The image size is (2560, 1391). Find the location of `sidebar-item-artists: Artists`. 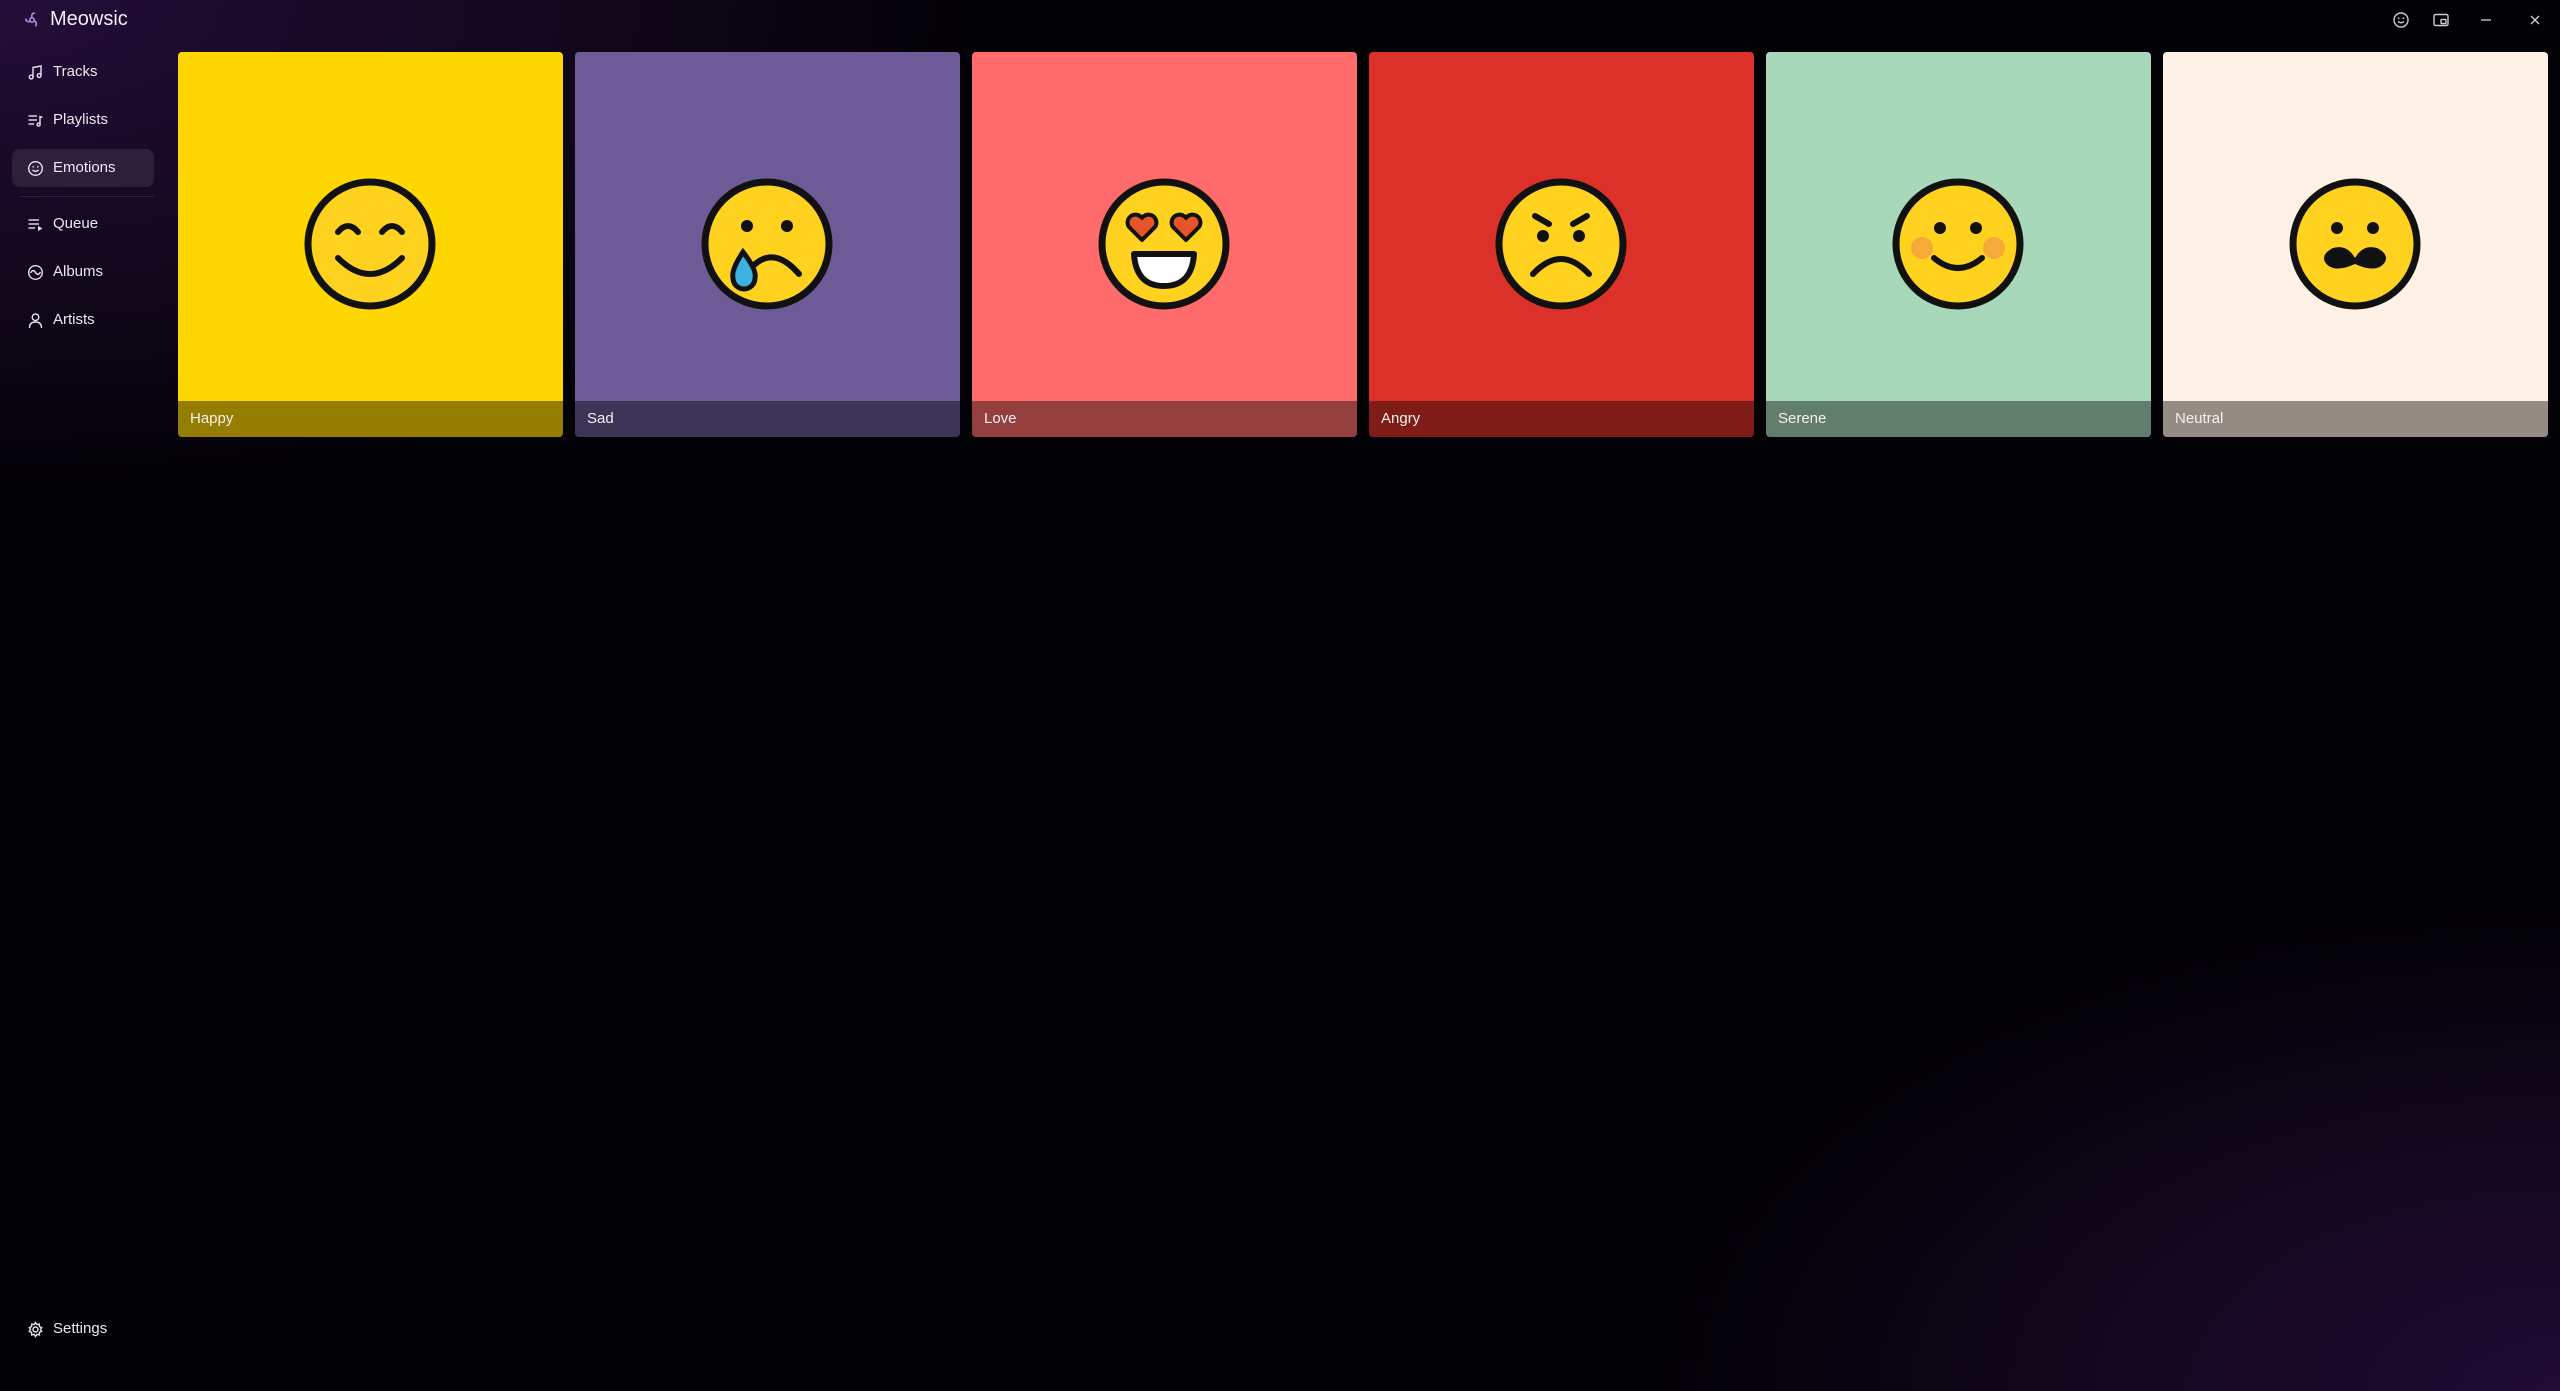

sidebar-item-artists: Artists is located at coordinates (83, 320).